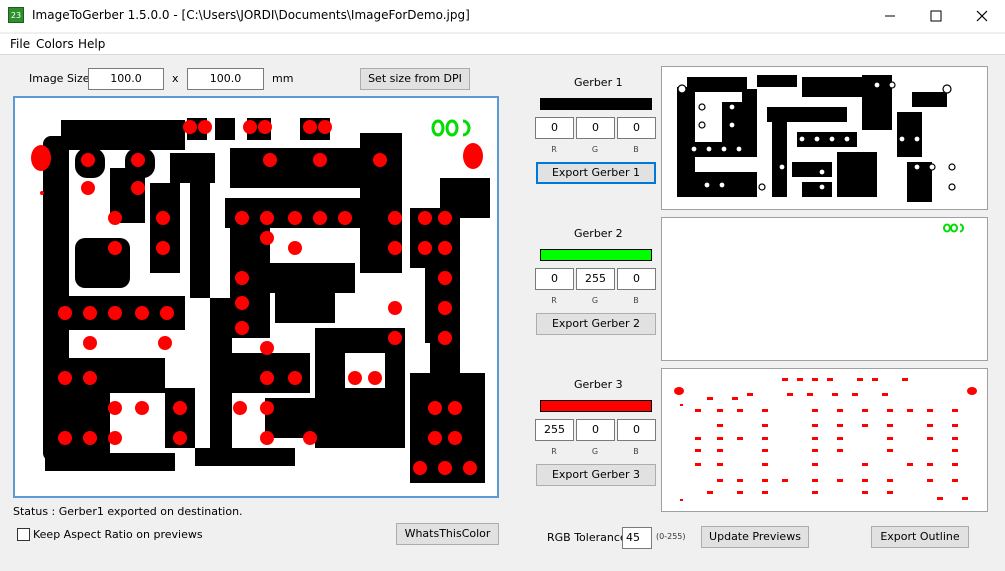  I want to click on gerber1-title: Gerber 1, so click(598, 82).